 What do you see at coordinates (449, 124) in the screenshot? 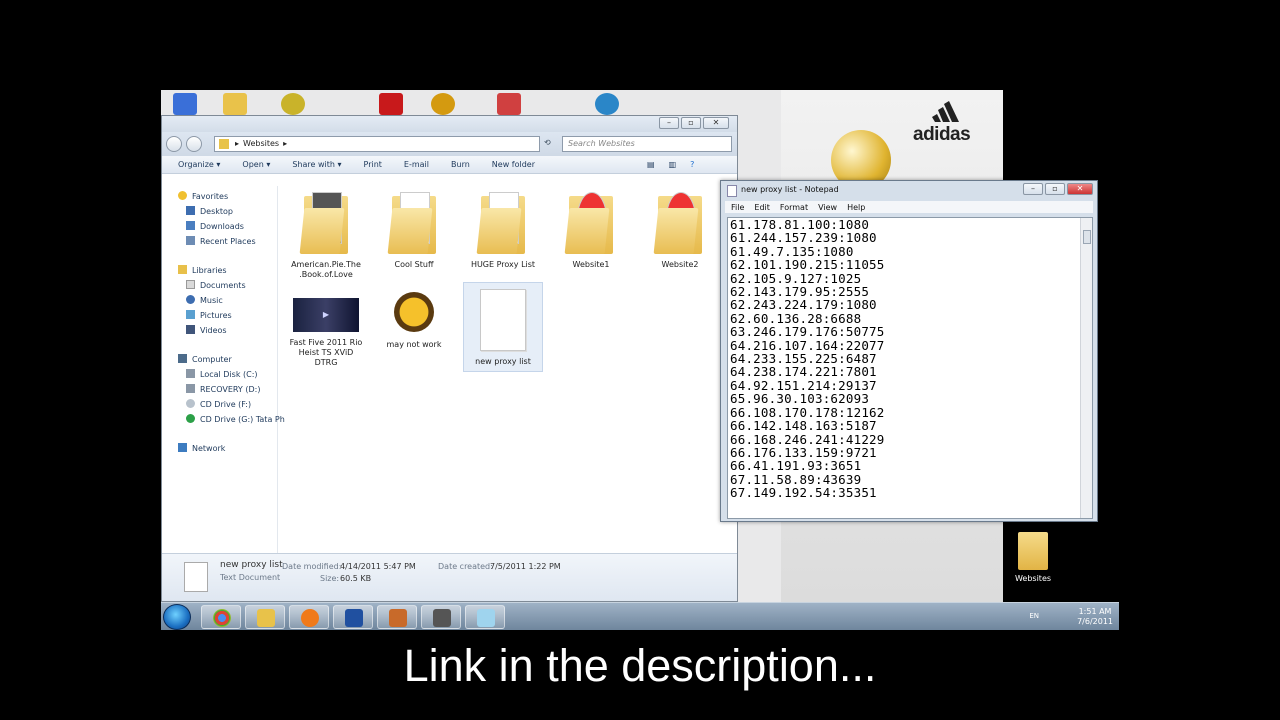
I see `explorer-titlebar: – ▫ ✕` at bounding box center [449, 124].